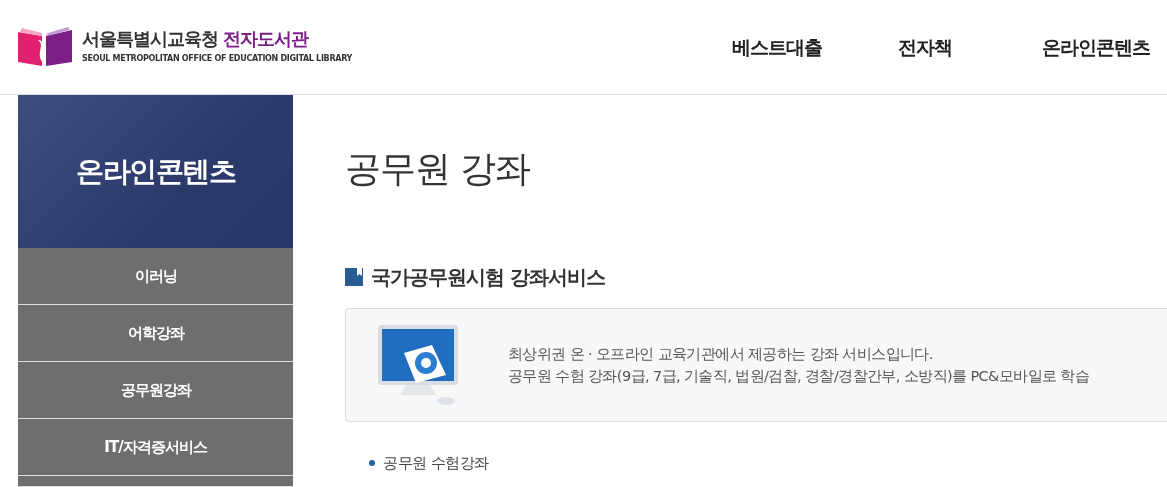 Image resolution: width=1167 pixels, height=487 pixels. I want to click on sidebar-item: 어학강좌, so click(155, 333).